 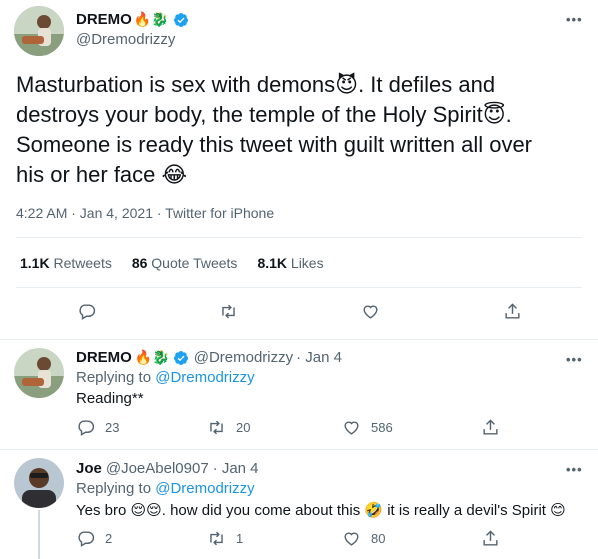 What do you see at coordinates (97, 427) in the screenshot?
I see `reply-button: 23` at bounding box center [97, 427].